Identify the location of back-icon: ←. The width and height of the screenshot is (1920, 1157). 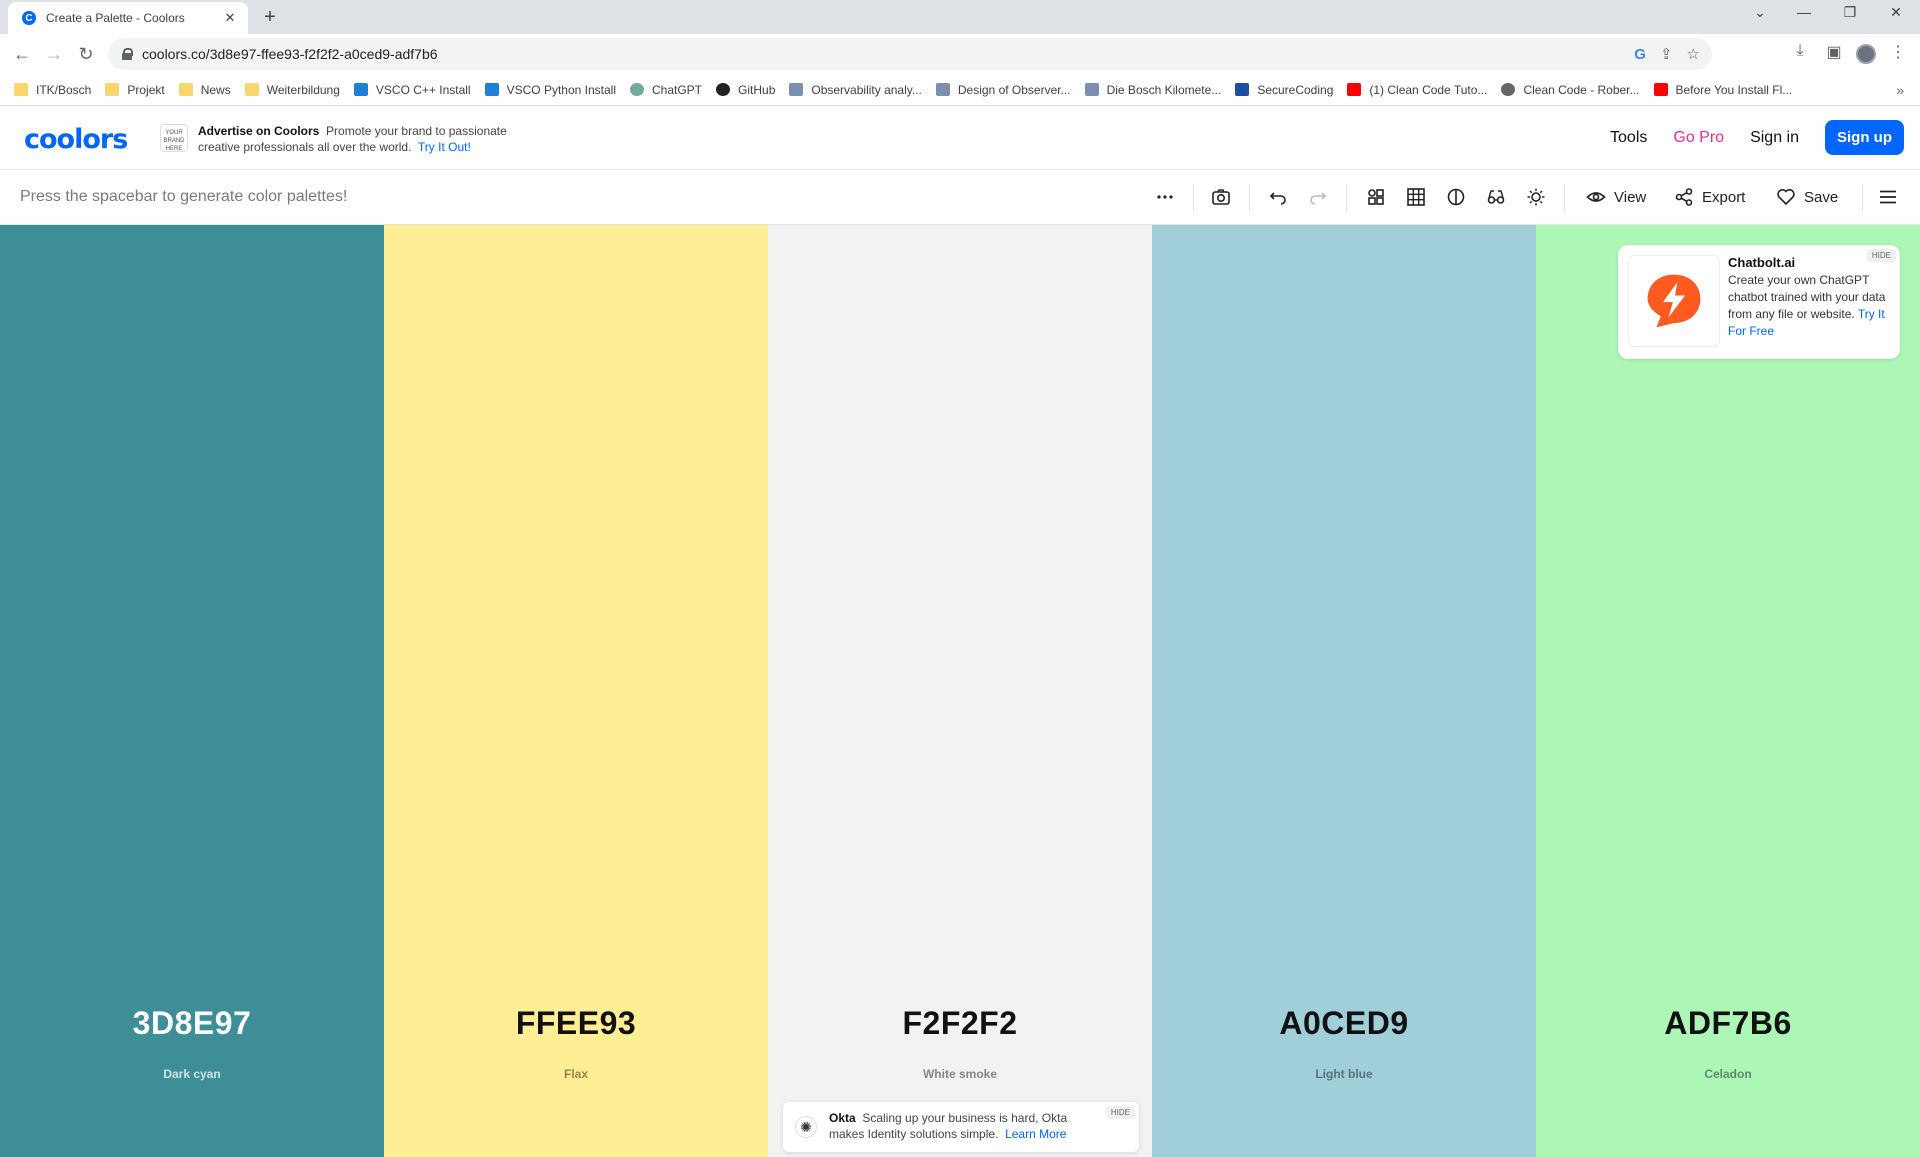
(22, 54).